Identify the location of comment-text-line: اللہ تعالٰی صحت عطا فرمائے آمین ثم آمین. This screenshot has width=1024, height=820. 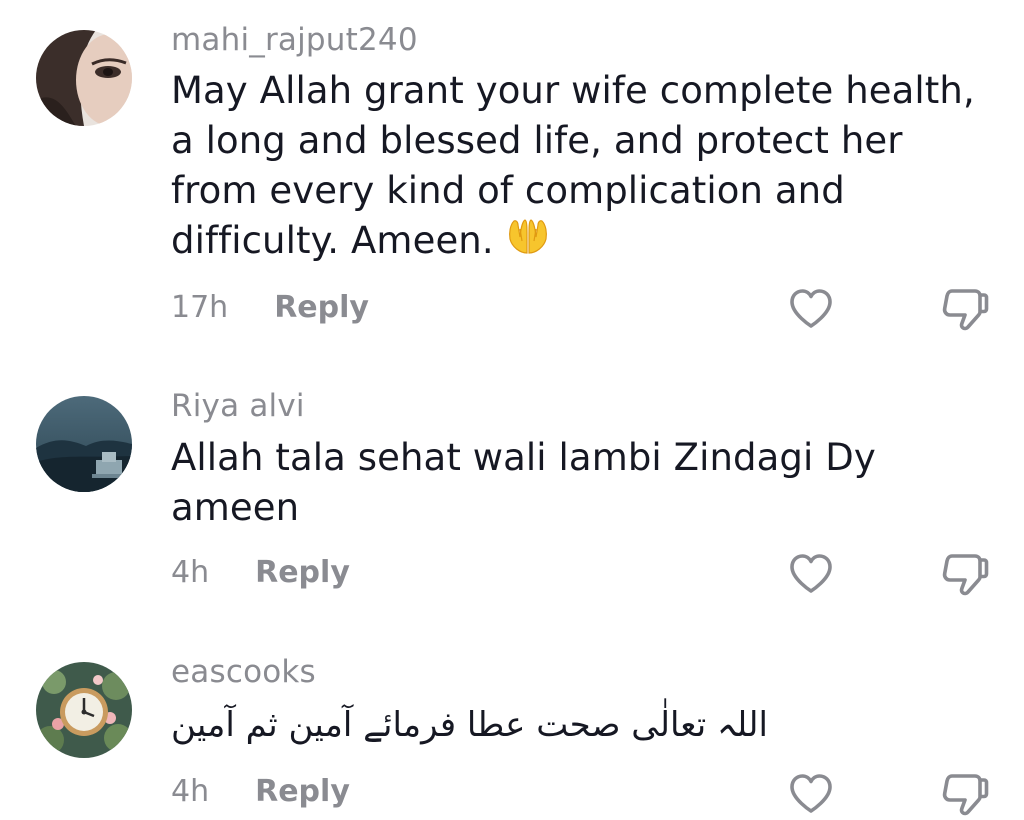
(469, 725).